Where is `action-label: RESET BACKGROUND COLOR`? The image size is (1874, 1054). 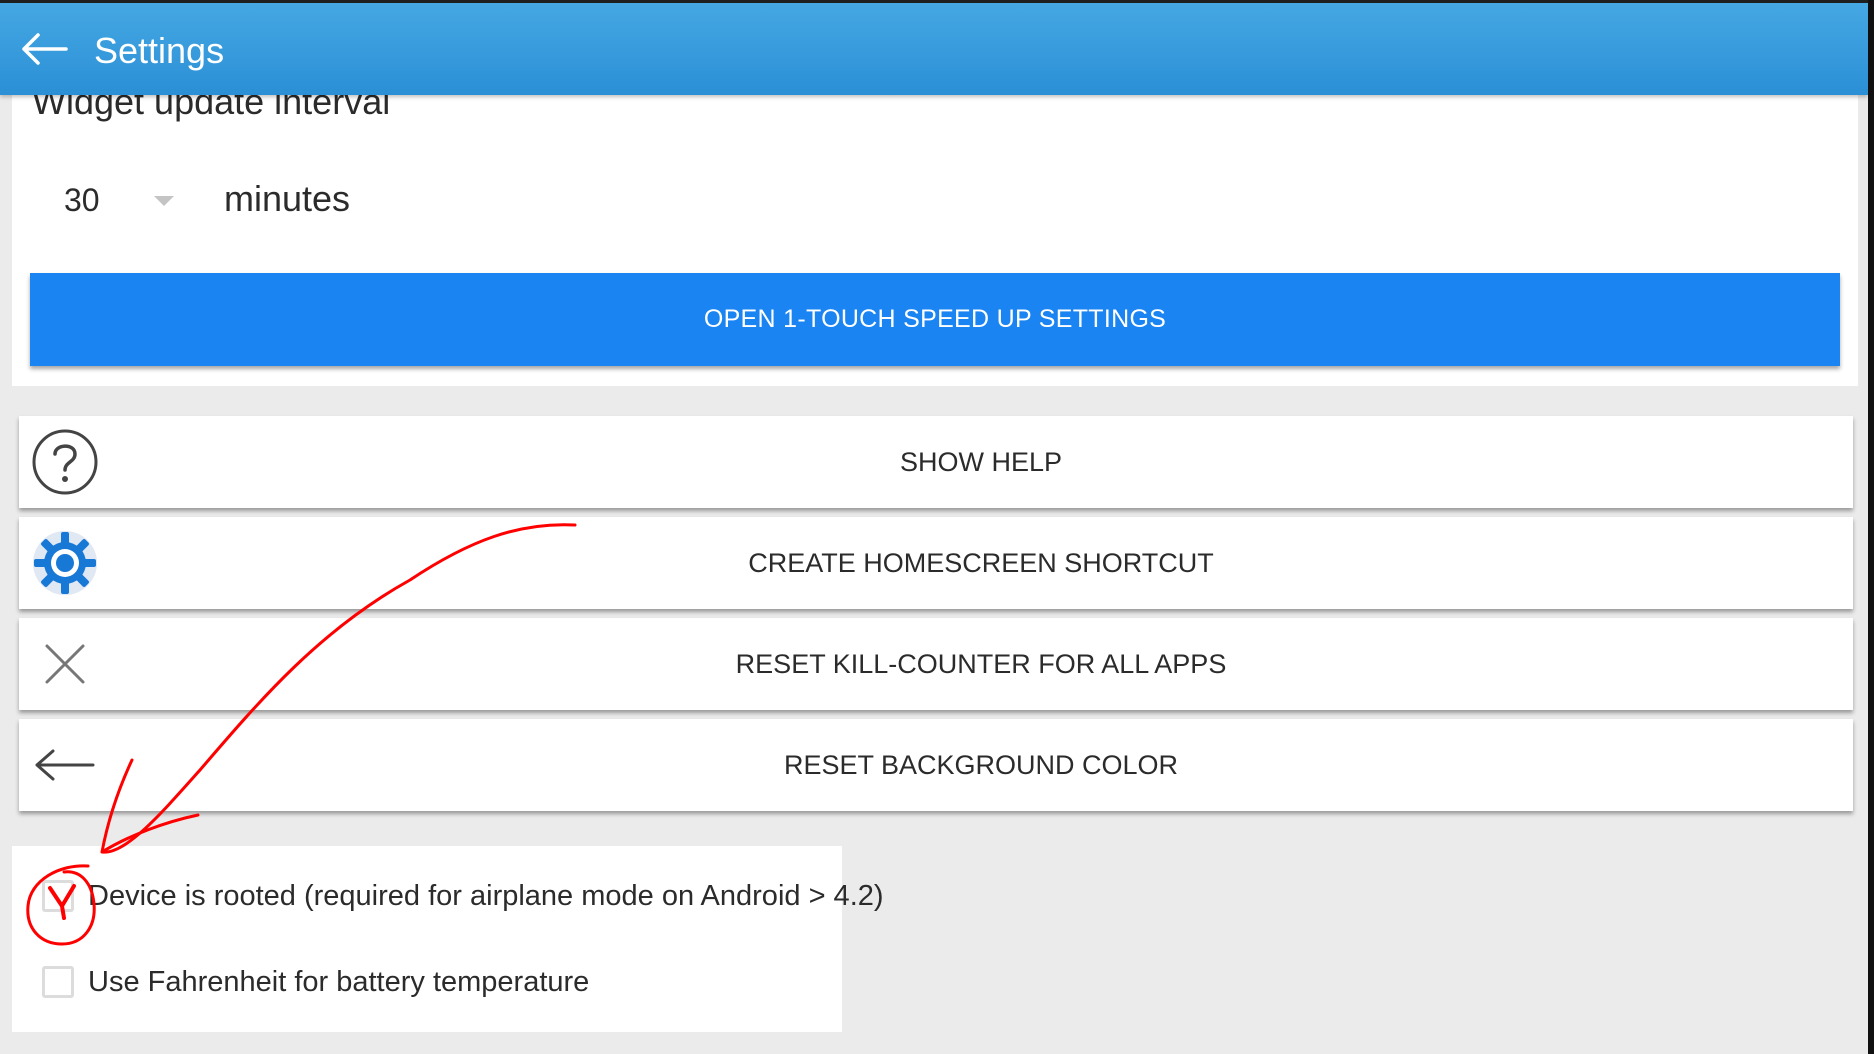
action-label: RESET BACKGROUND COLOR is located at coordinates (981, 764).